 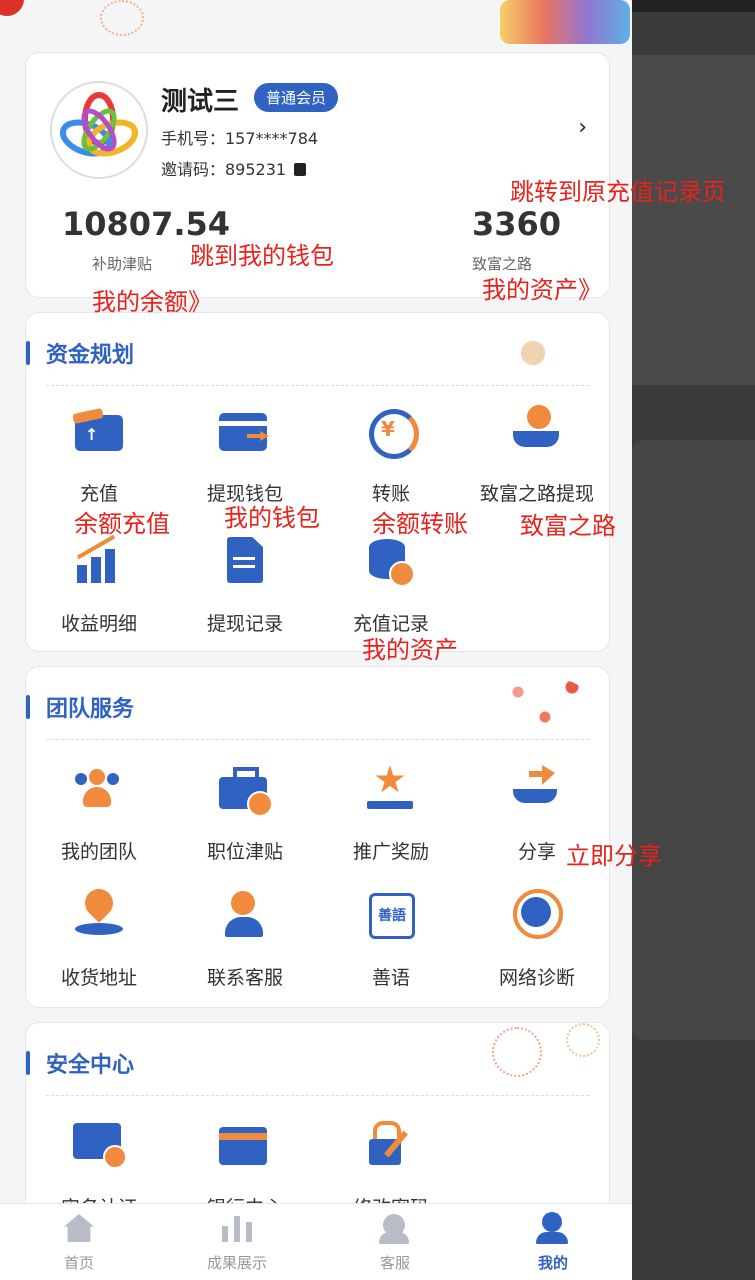 I want to click on star-podium-icon, so click(x=391, y=791).